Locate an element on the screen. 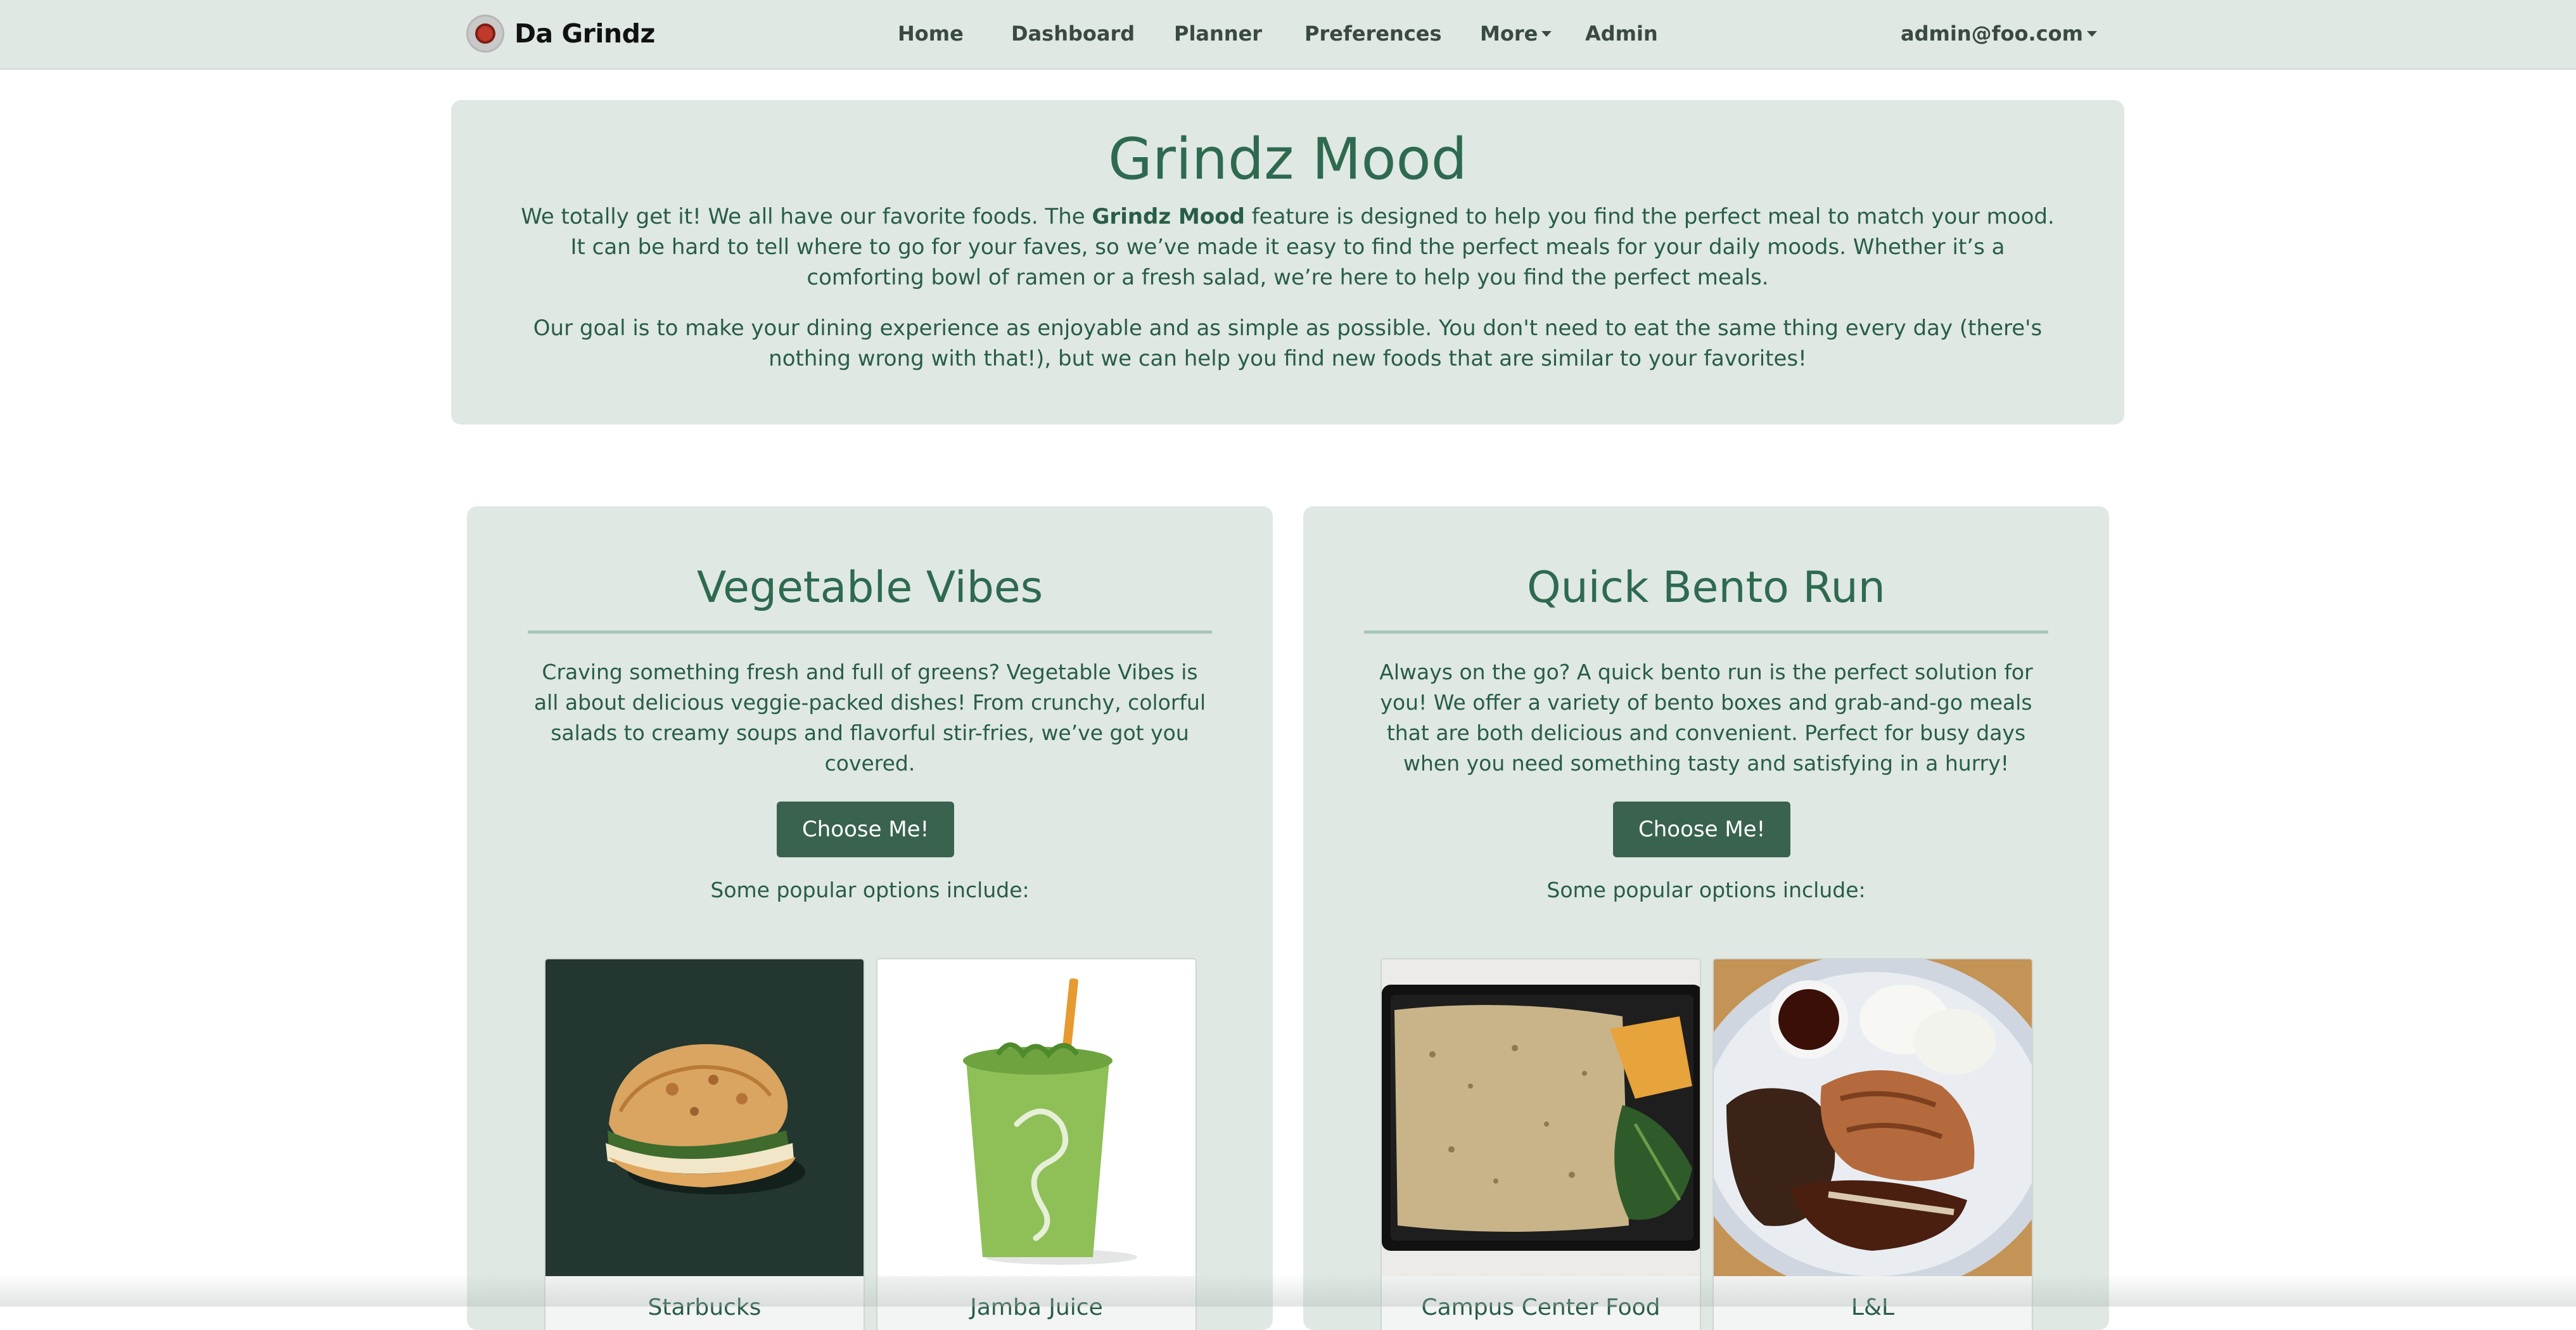 This screenshot has width=2576, height=1330. scroll-shadow is located at coordinates (1288, 1290).